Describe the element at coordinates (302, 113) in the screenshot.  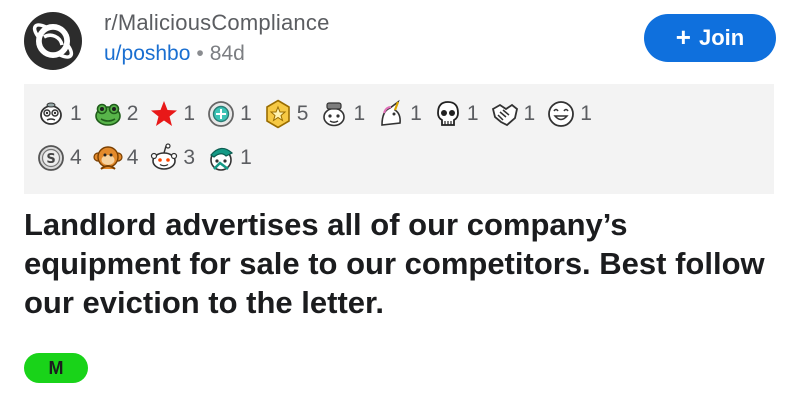
I see `award-count: 5` at that location.